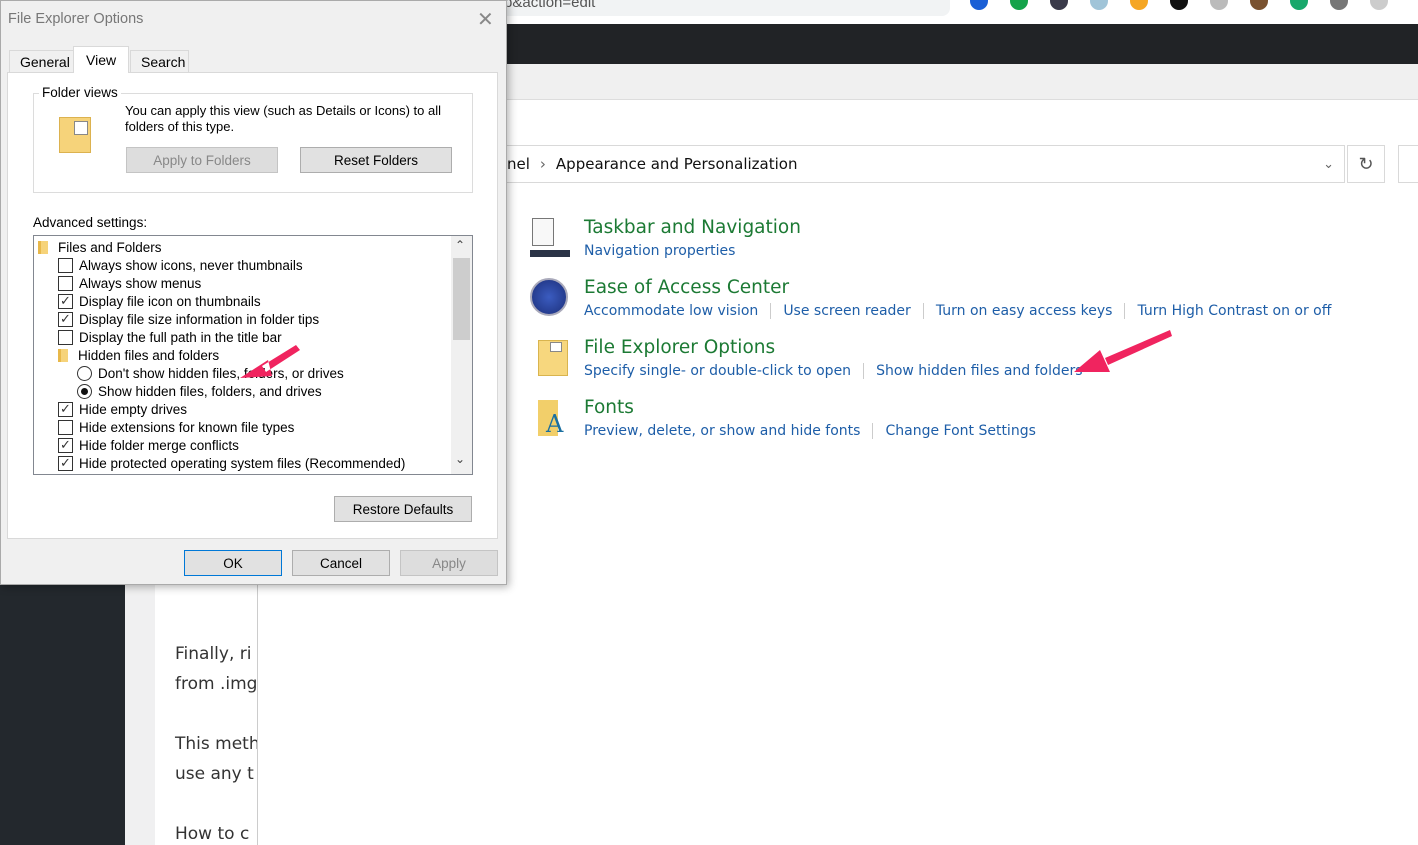 The height and width of the screenshot is (845, 1418). I want to click on annotation-arrows, so click(706, 354).